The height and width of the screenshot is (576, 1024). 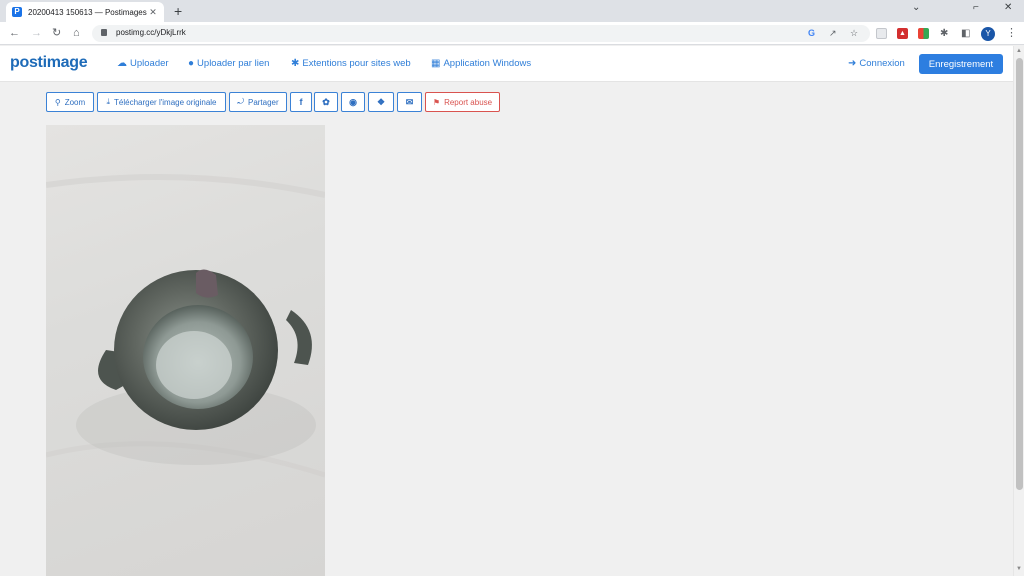 I want to click on nav-upload-by-link-label: Uploader par lien, so click(x=233, y=63).